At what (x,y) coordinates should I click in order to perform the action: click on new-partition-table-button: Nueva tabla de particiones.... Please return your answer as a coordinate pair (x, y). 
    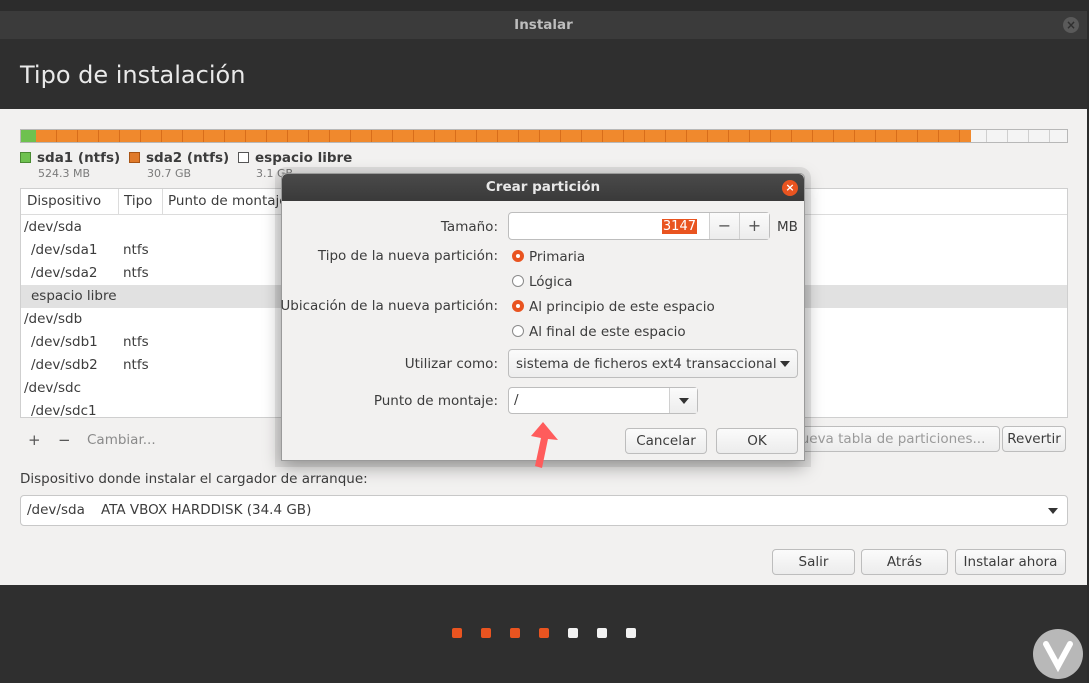
    Looking at the image, I should click on (888, 439).